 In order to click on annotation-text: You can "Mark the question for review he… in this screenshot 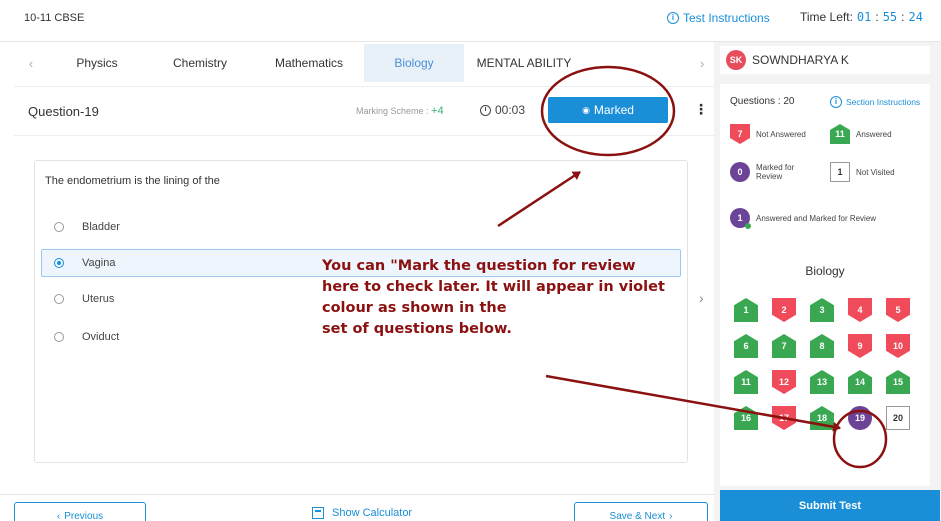, I will do `click(493, 298)`.